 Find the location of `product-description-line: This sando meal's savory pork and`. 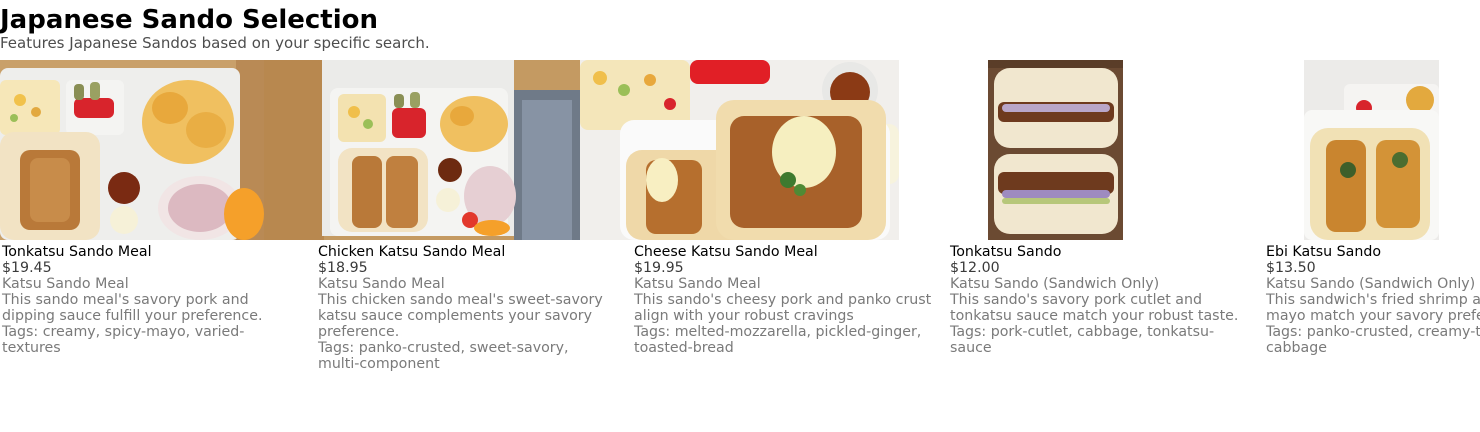

product-description-line: This sando meal's savory pork and is located at coordinates (125, 300).